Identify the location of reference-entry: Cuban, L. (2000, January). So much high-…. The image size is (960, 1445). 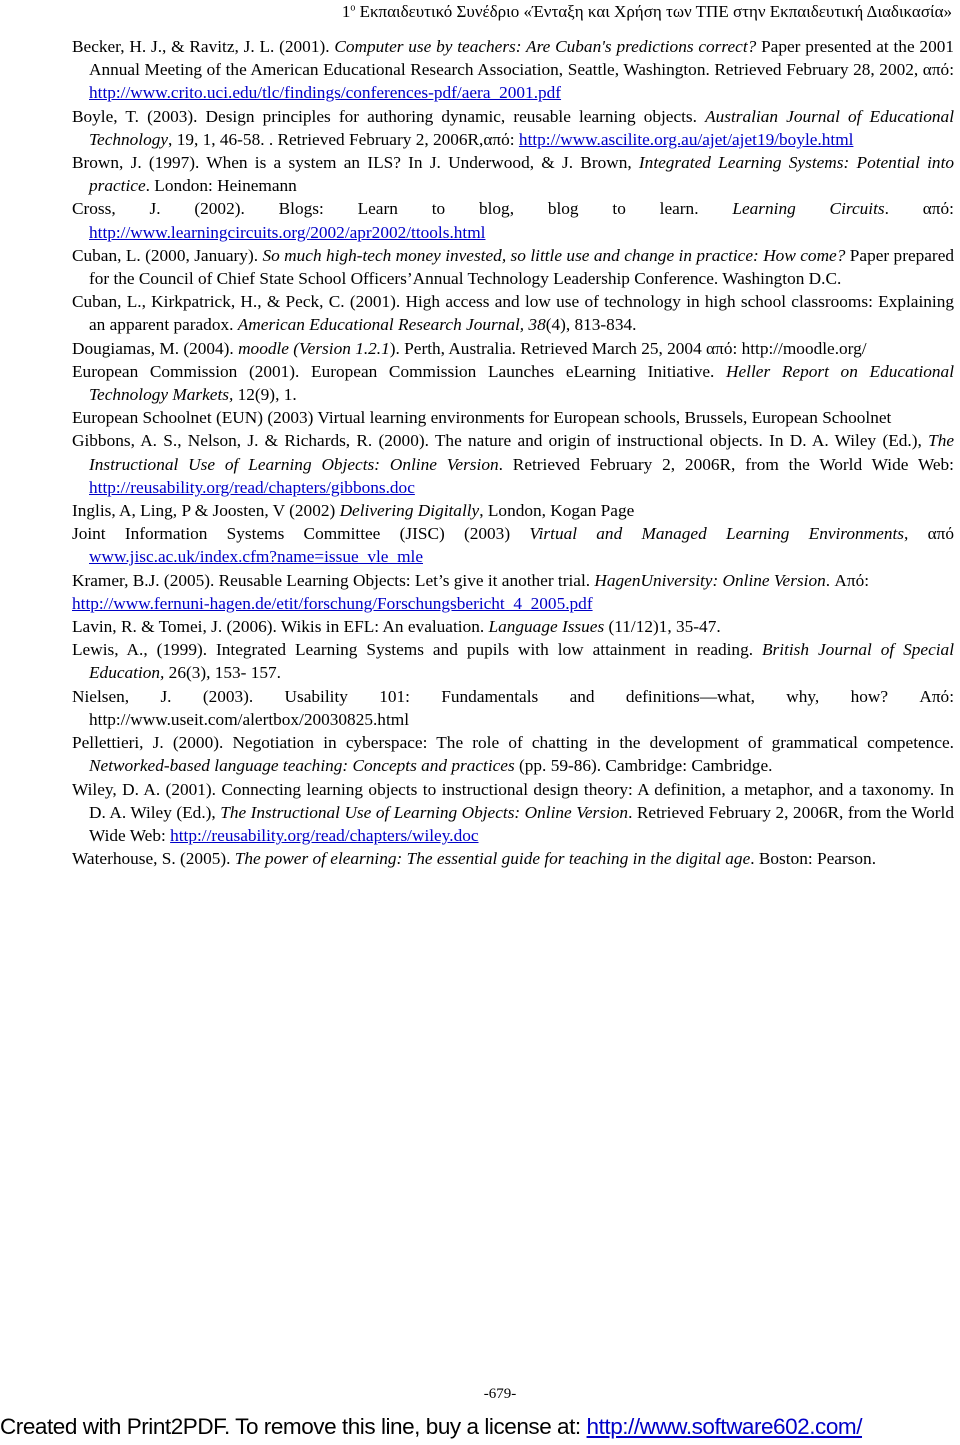
(513, 267).